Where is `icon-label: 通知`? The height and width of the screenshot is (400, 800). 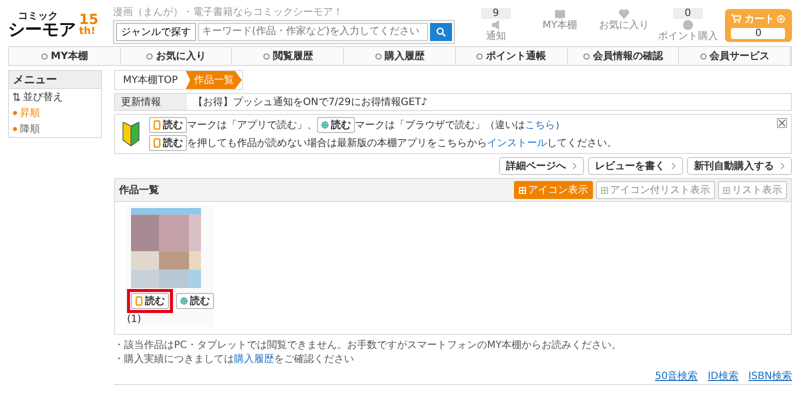 icon-label: 通知 is located at coordinates (496, 36).